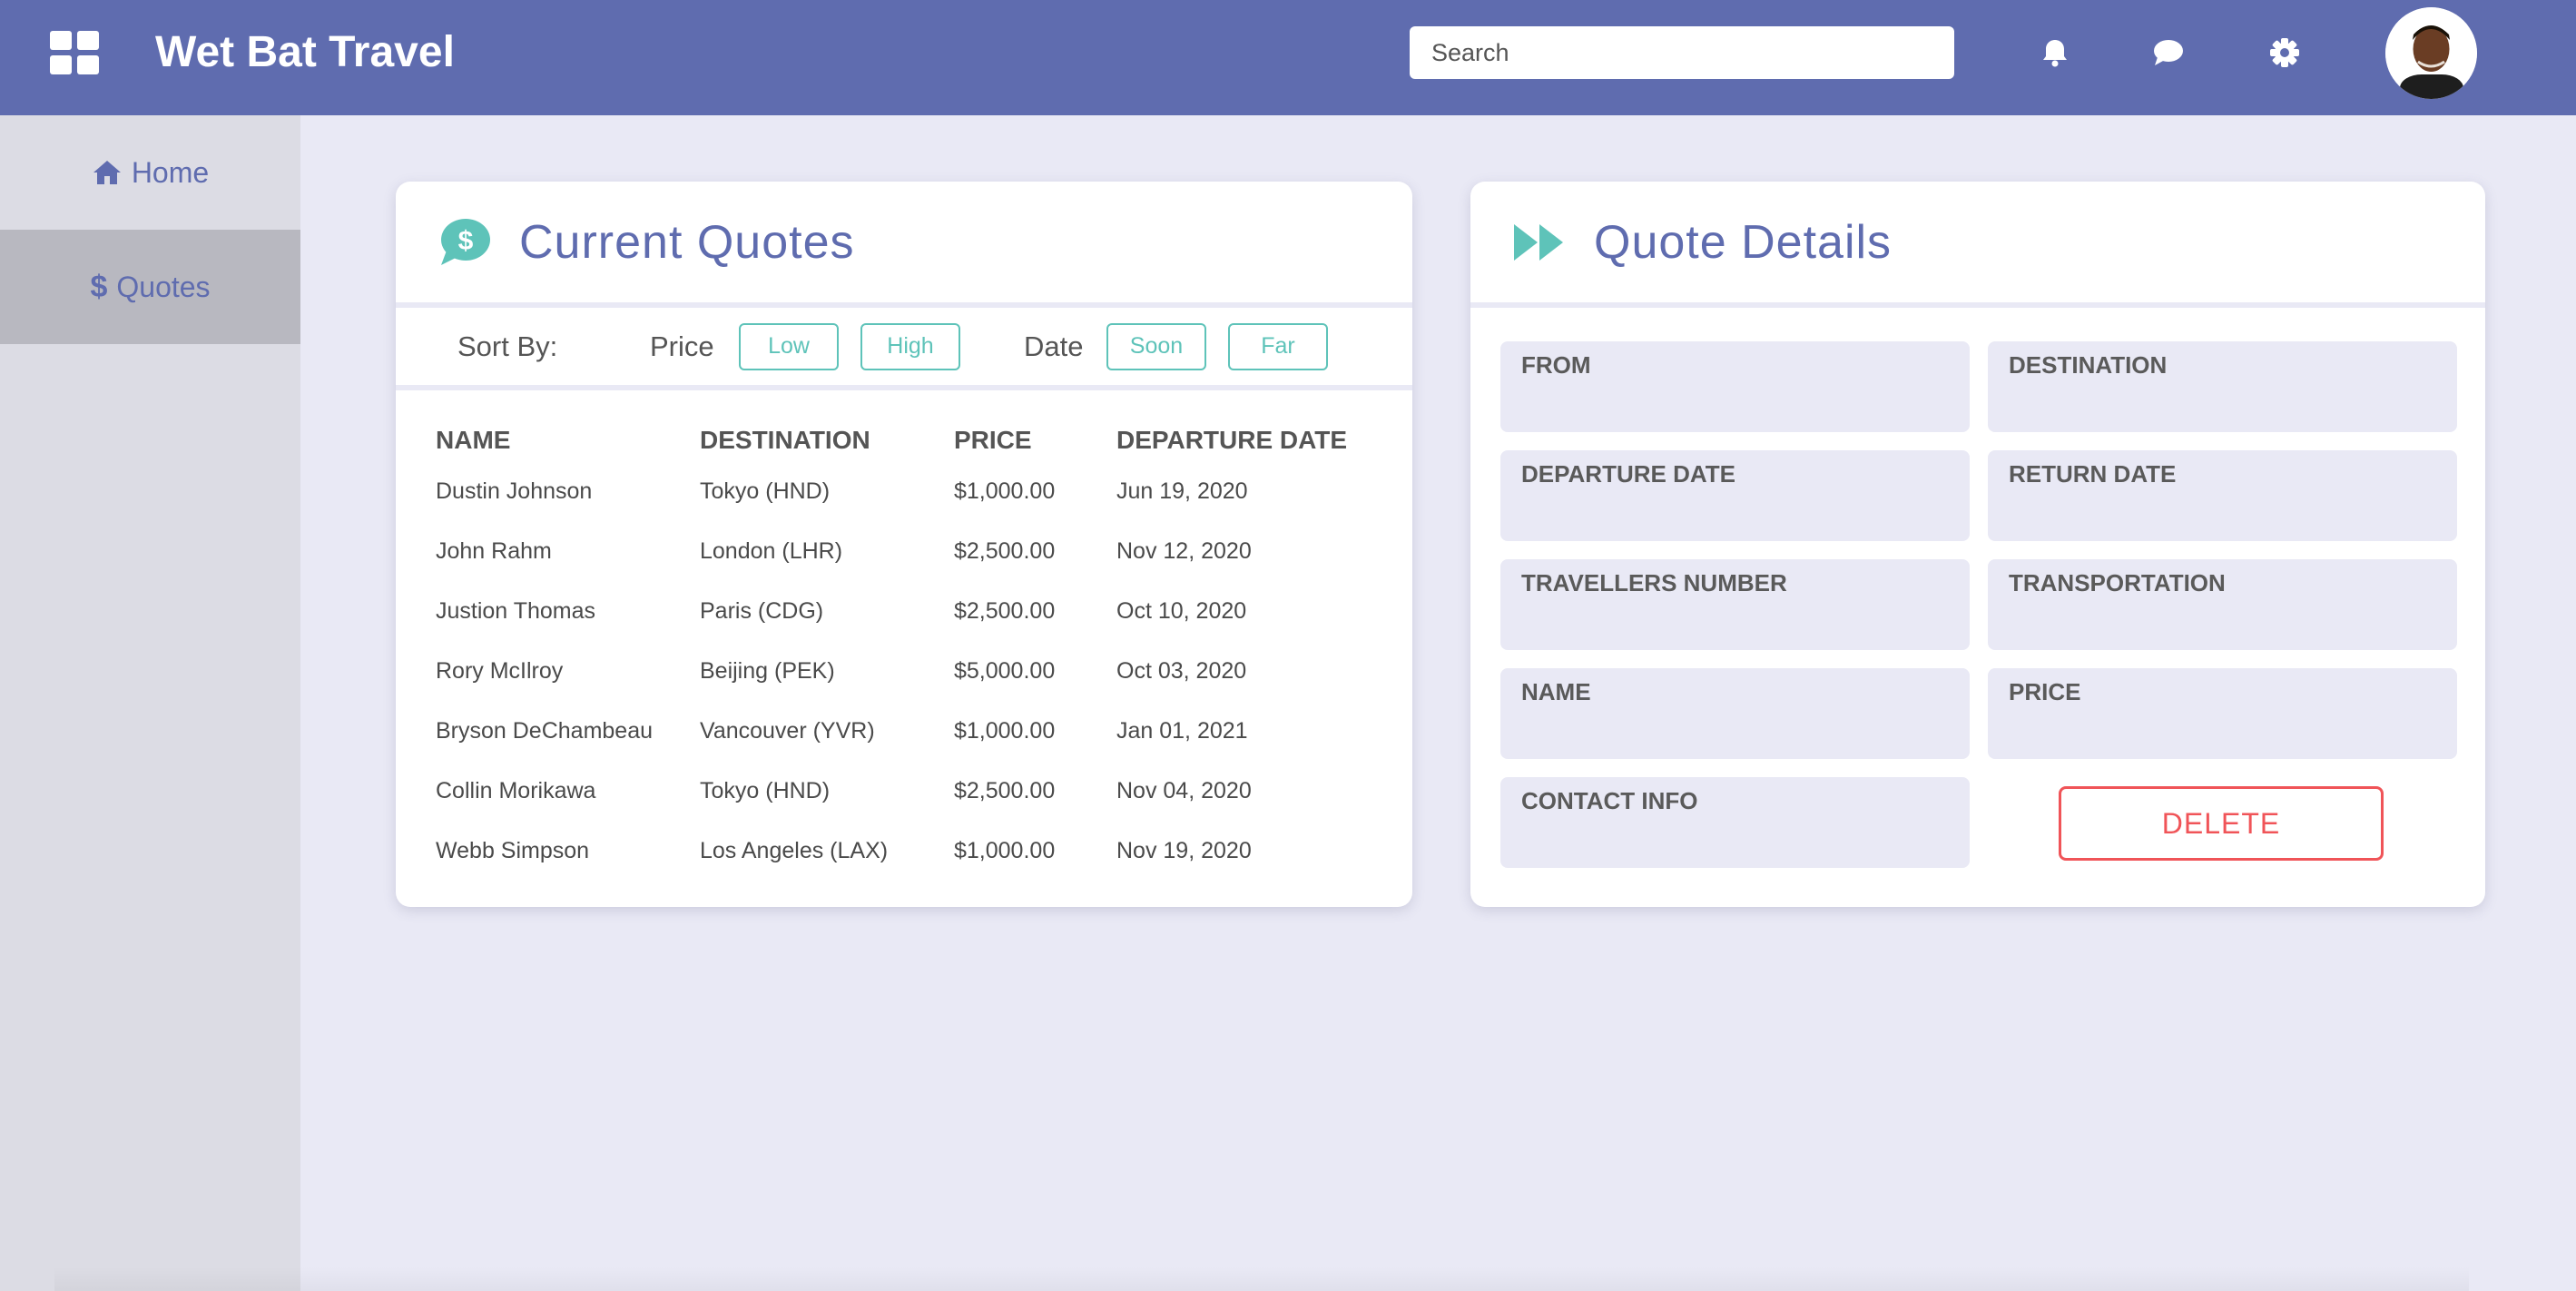 This screenshot has width=2576, height=1291. What do you see at coordinates (2222, 387) in the screenshot?
I see `destination-field: DESTINATION` at bounding box center [2222, 387].